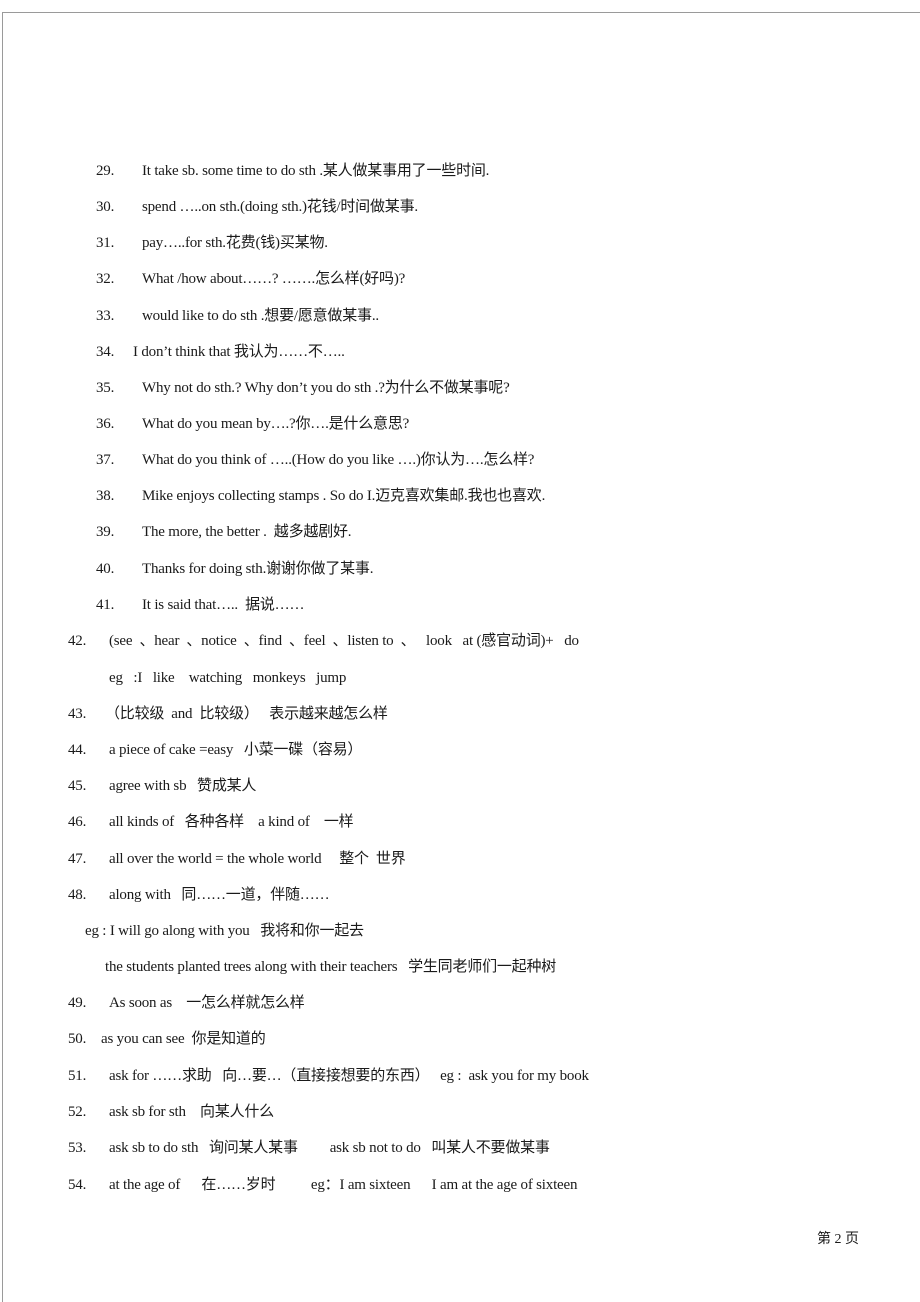 The image size is (920, 1302). What do you see at coordinates (239, 352) in the screenshot?
I see `item-text: I don’t think that 我认为……不…..` at bounding box center [239, 352].